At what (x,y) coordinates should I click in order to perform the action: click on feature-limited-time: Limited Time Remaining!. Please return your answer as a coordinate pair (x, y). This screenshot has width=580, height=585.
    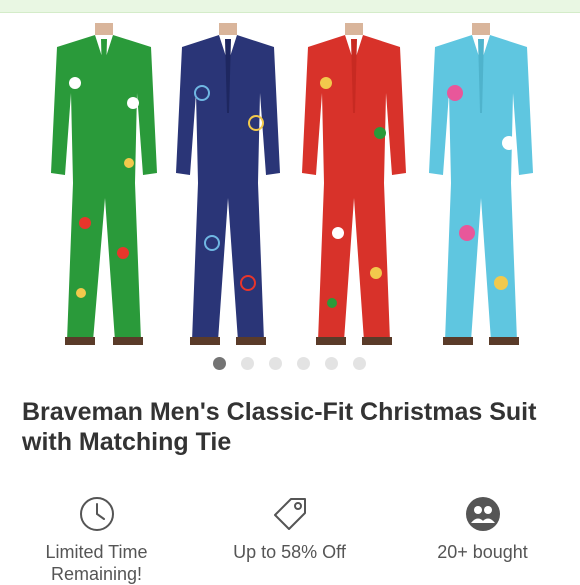
    Looking at the image, I should click on (96, 539).